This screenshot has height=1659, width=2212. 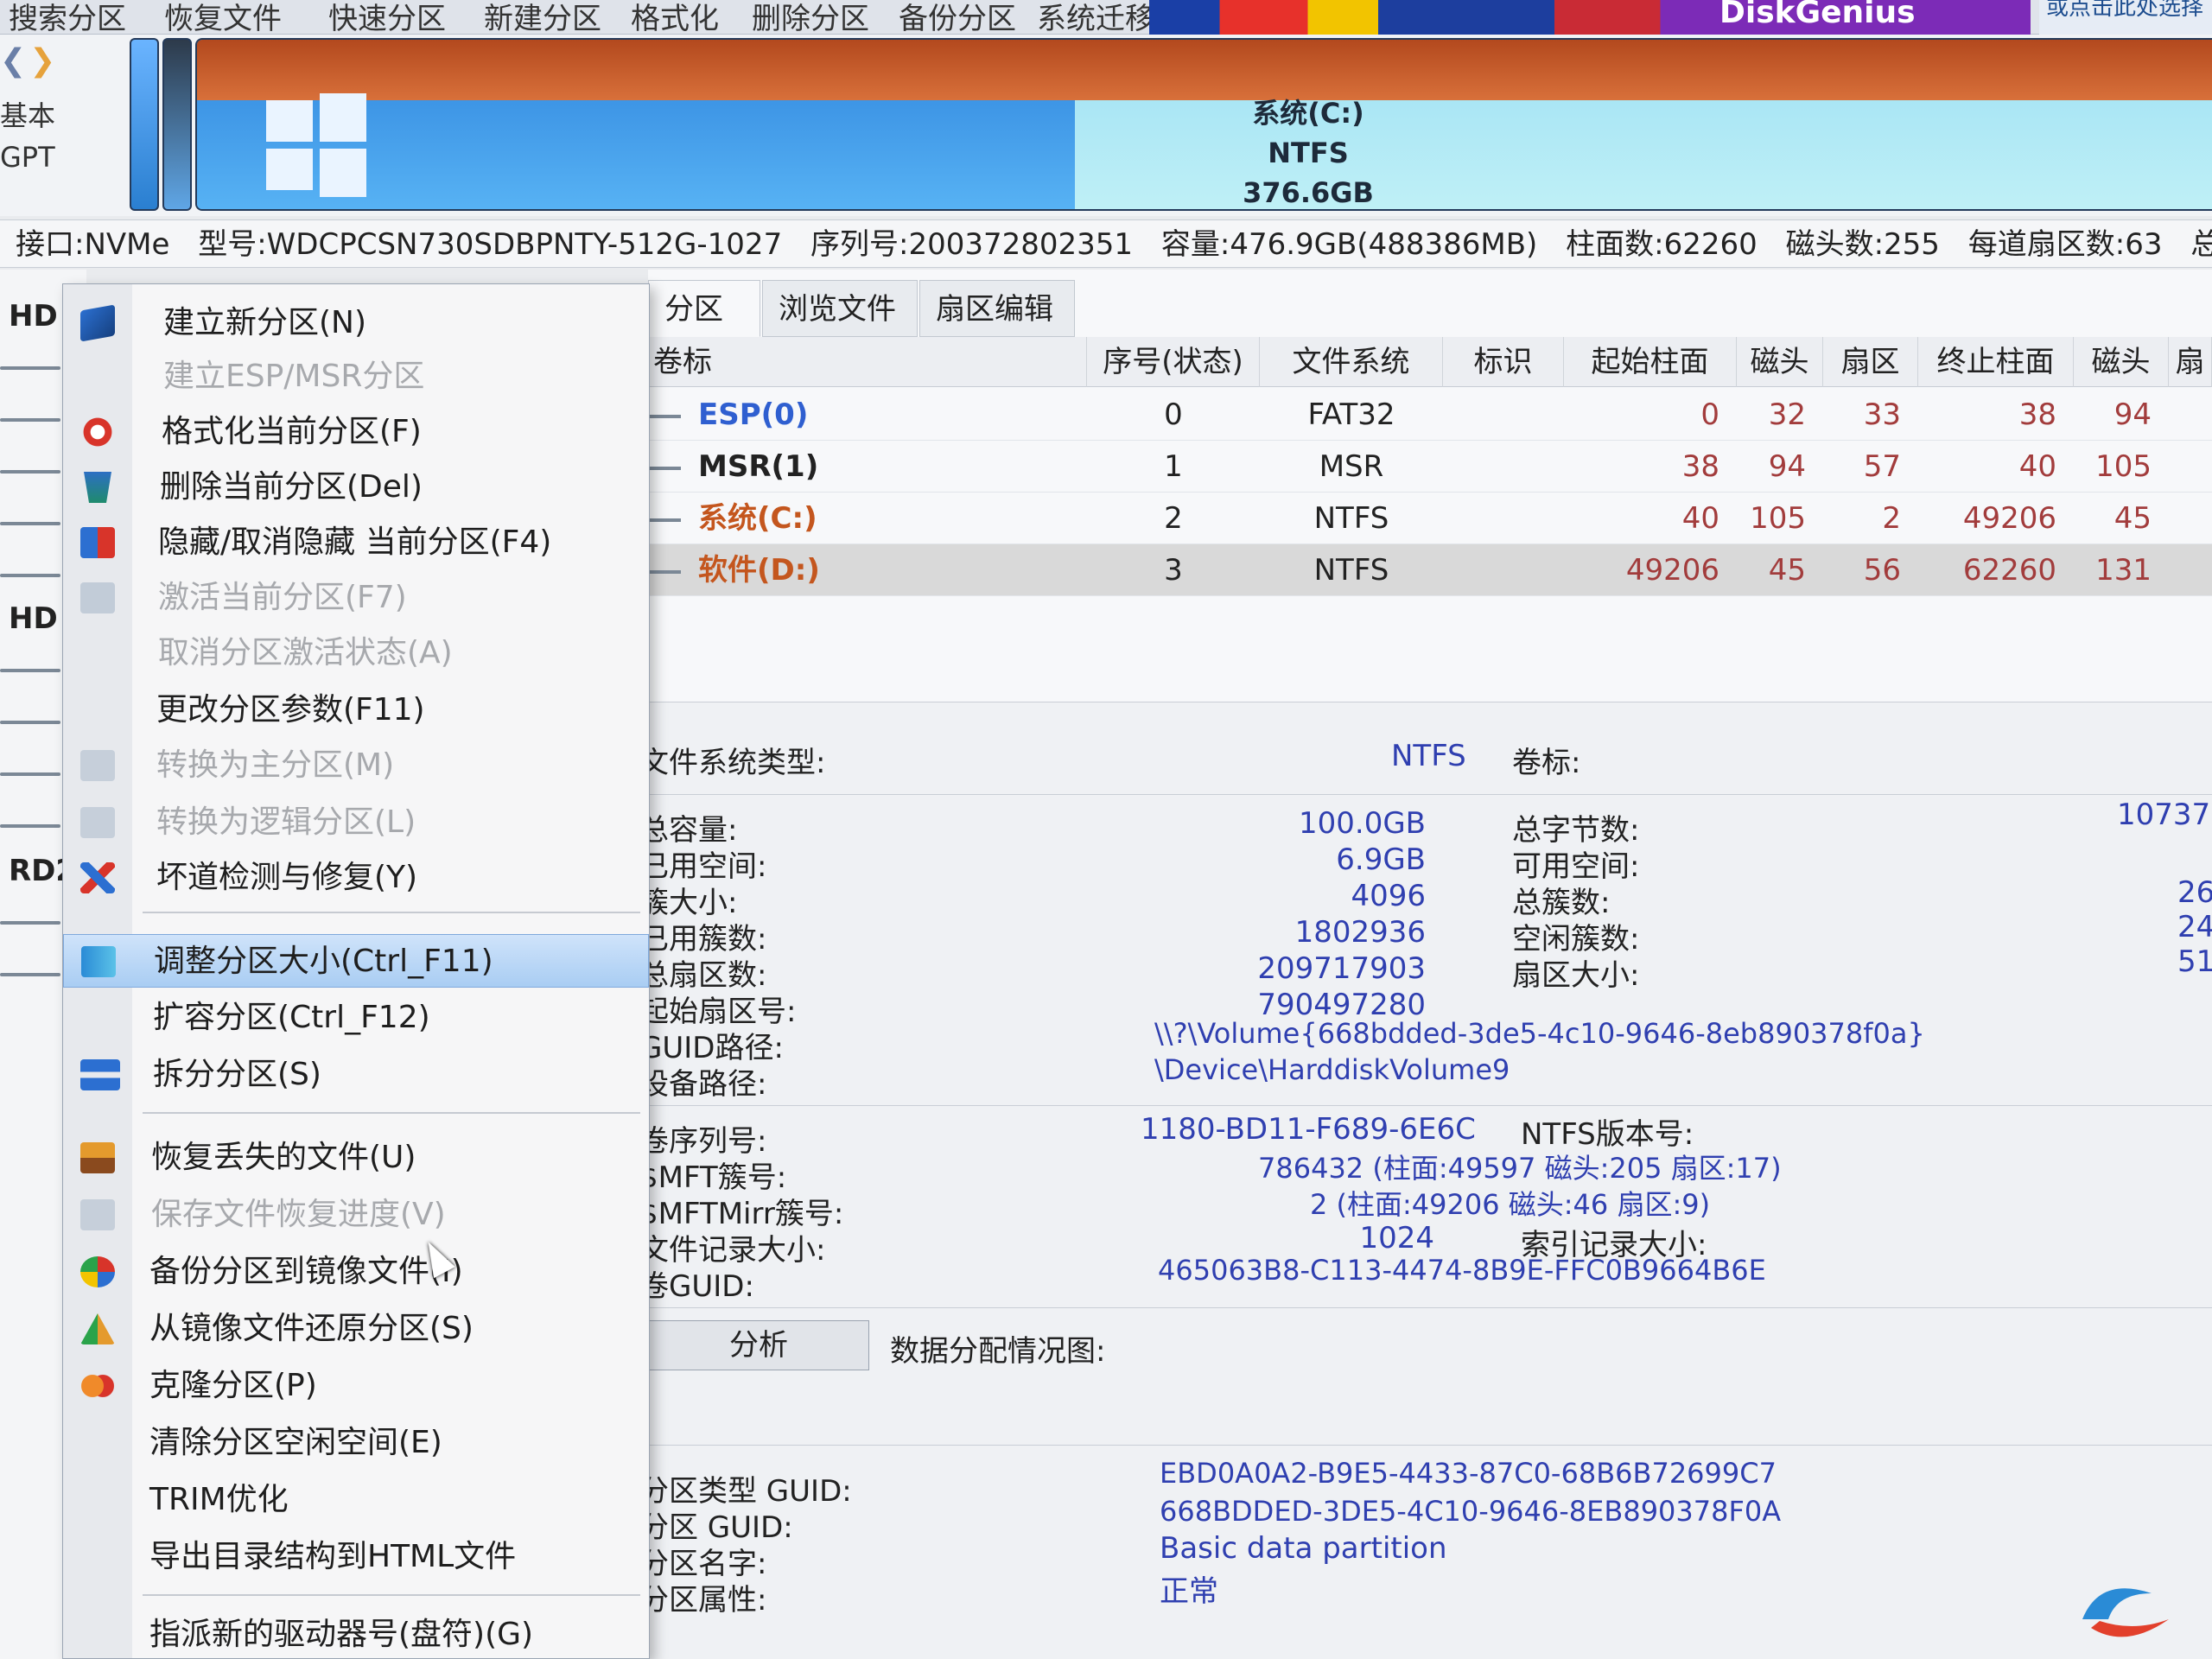 I want to click on format-icon, so click(x=97, y=432).